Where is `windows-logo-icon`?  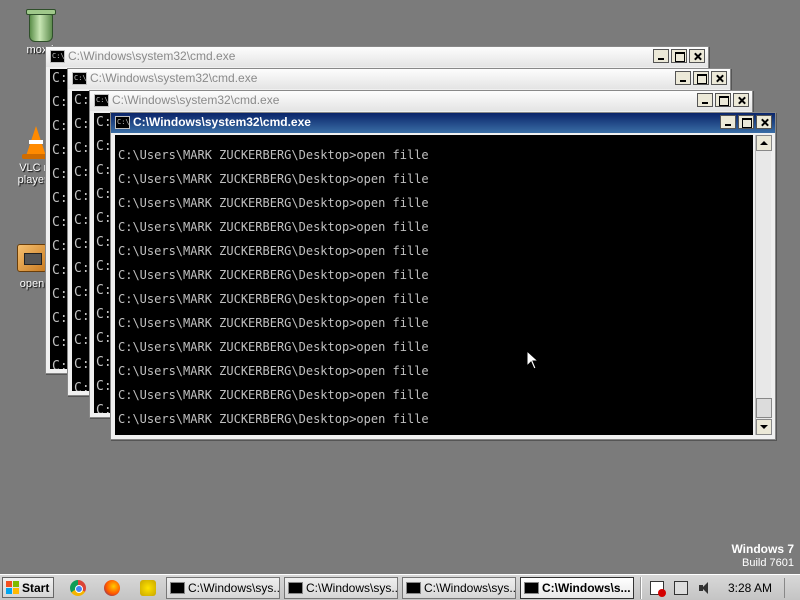 windows-logo-icon is located at coordinates (12, 587).